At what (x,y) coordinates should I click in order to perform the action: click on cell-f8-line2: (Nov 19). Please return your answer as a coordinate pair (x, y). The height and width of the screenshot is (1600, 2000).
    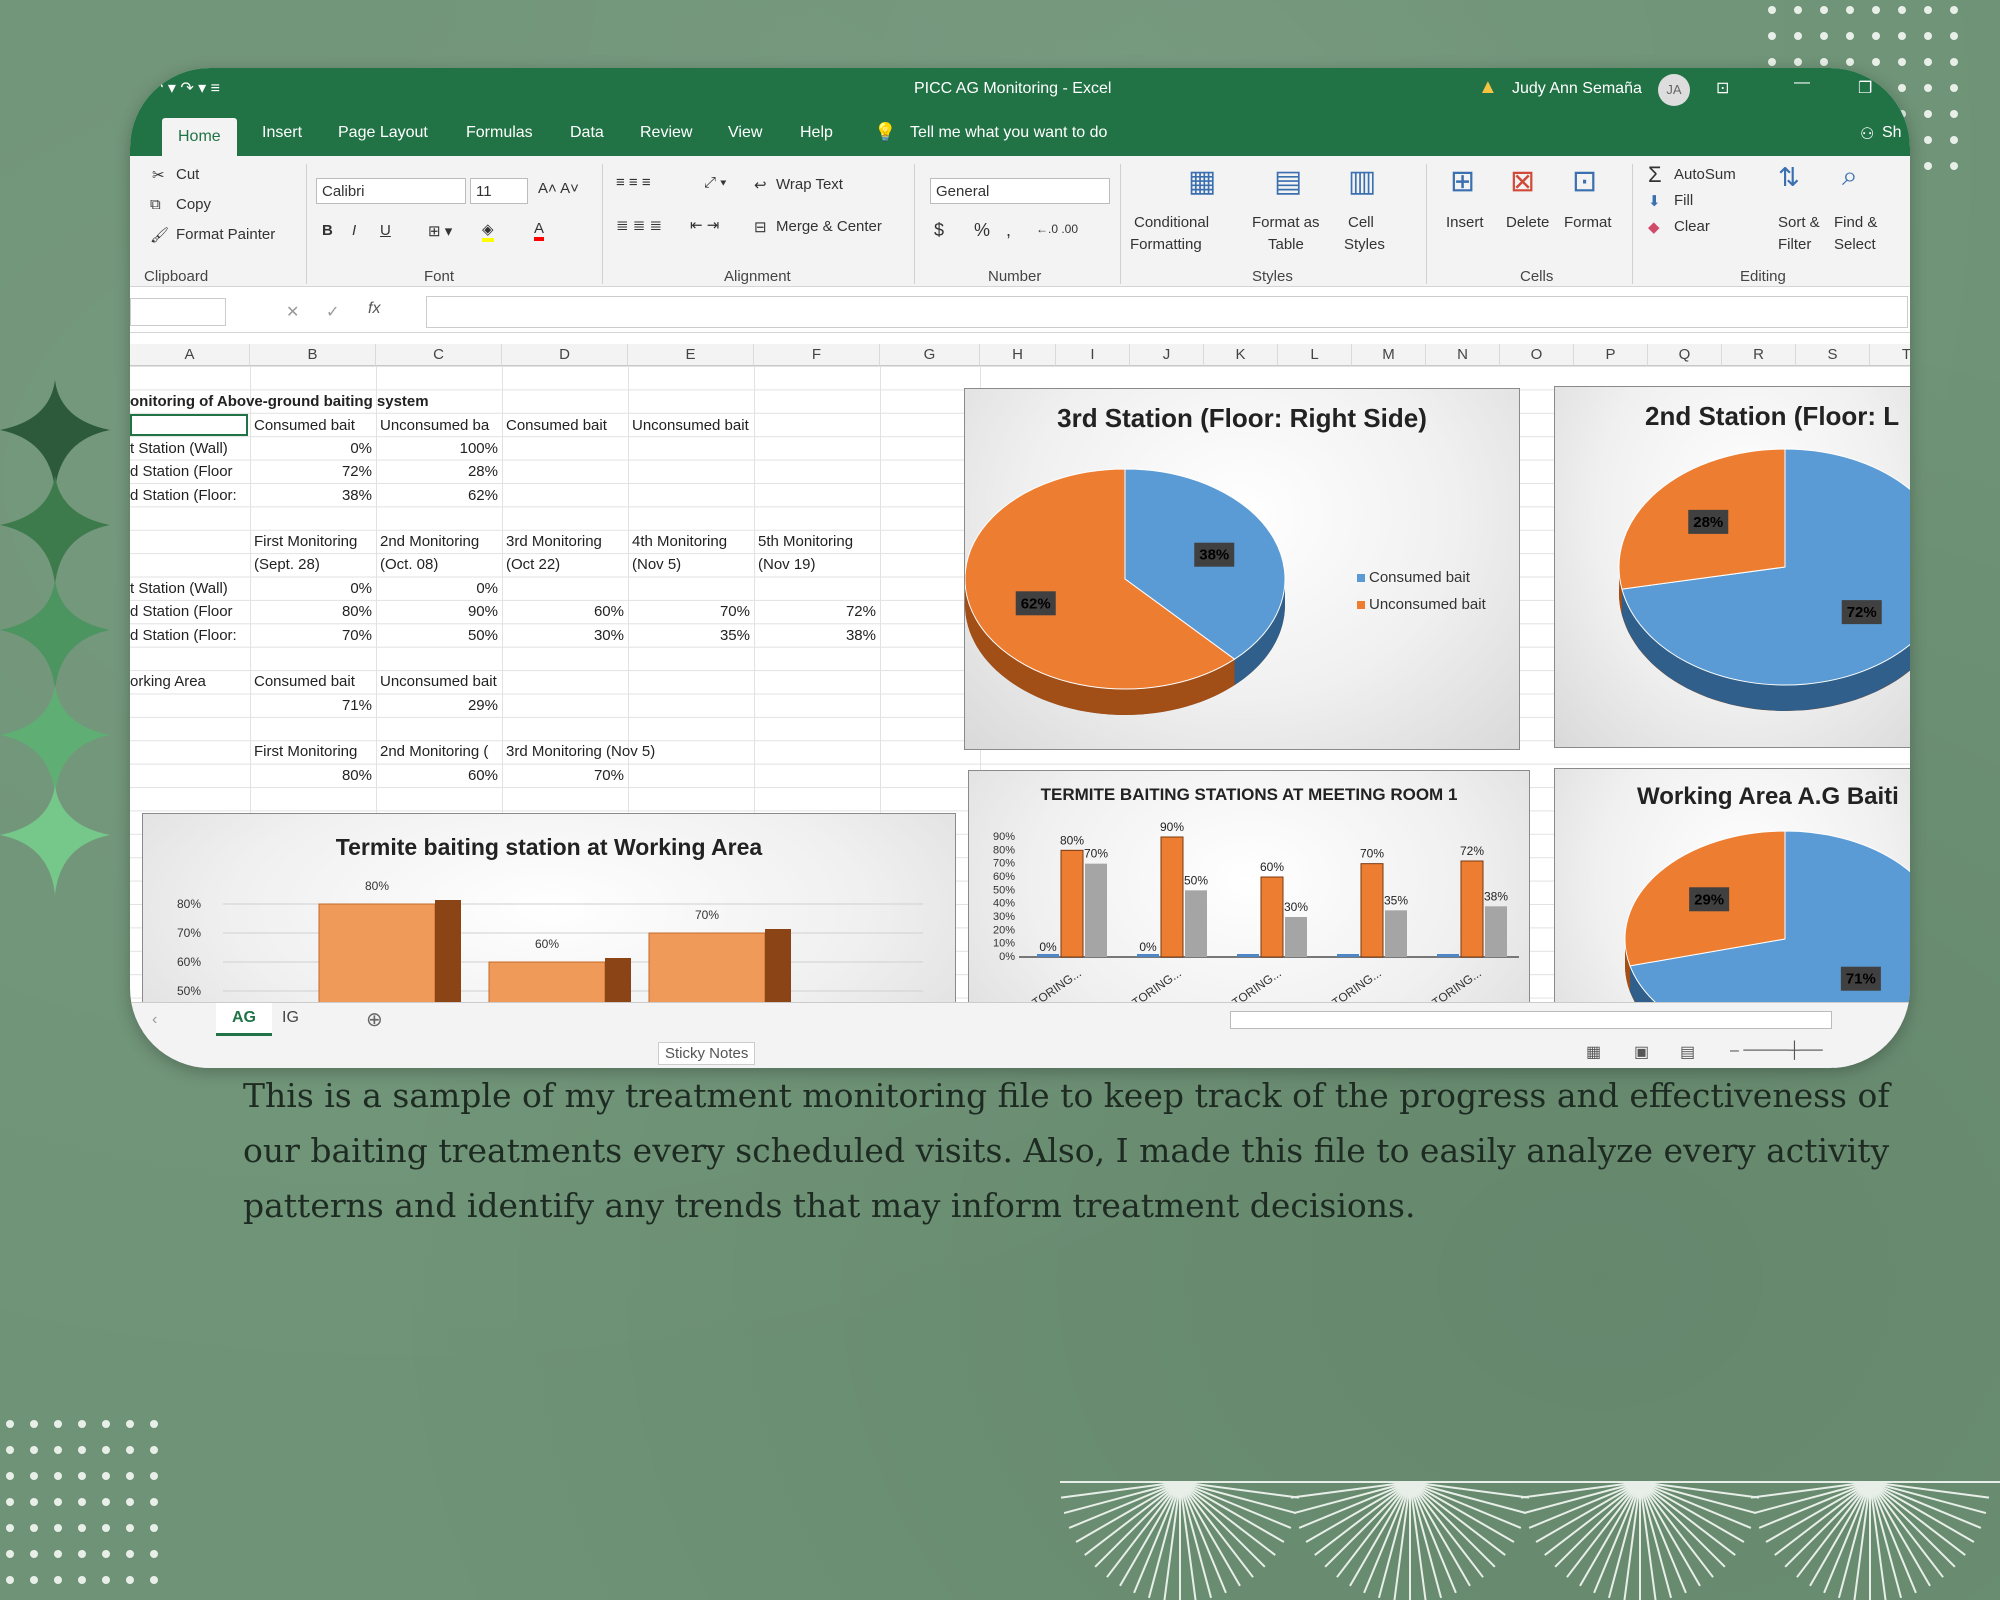
    Looking at the image, I should click on (787, 564).